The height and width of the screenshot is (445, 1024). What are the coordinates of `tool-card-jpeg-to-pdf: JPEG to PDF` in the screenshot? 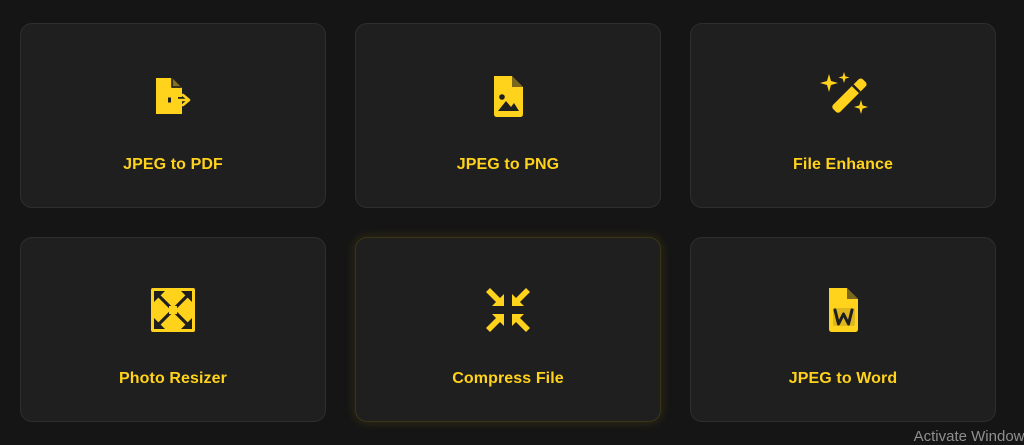 It's located at (173, 115).